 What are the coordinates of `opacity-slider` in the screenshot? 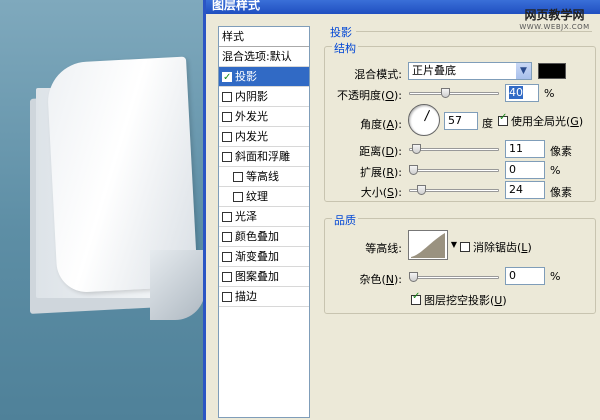 It's located at (454, 93).